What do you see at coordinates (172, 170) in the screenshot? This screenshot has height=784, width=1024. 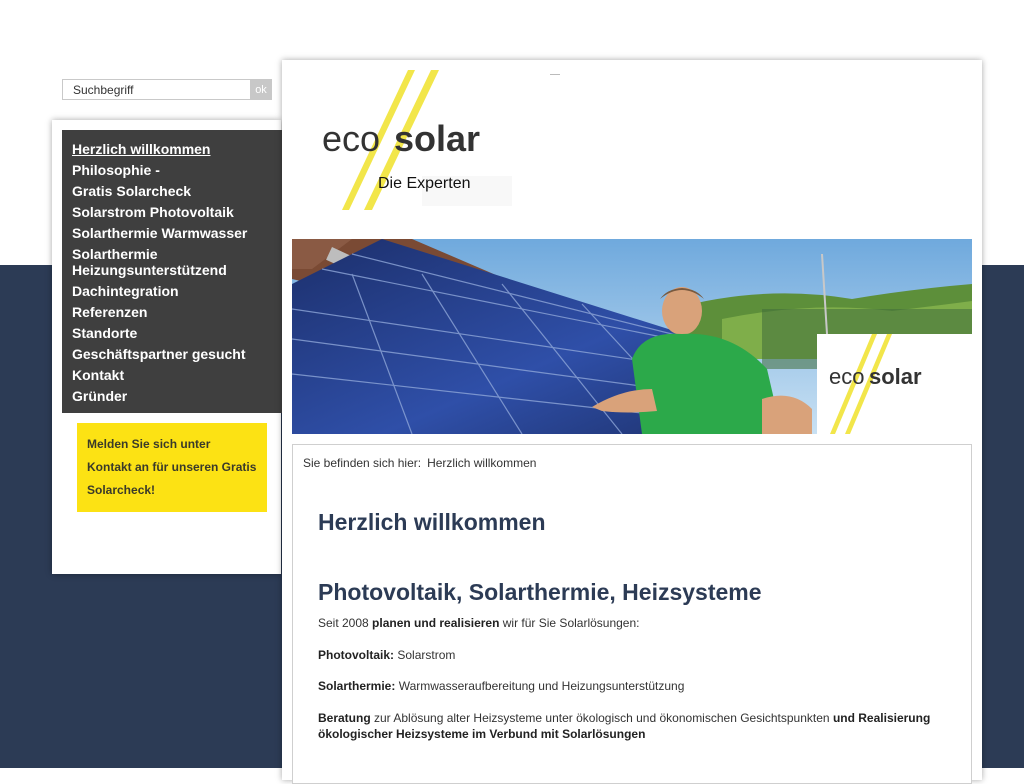 I see `nav-item-philosophie: Philosophie -` at bounding box center [172, 170].